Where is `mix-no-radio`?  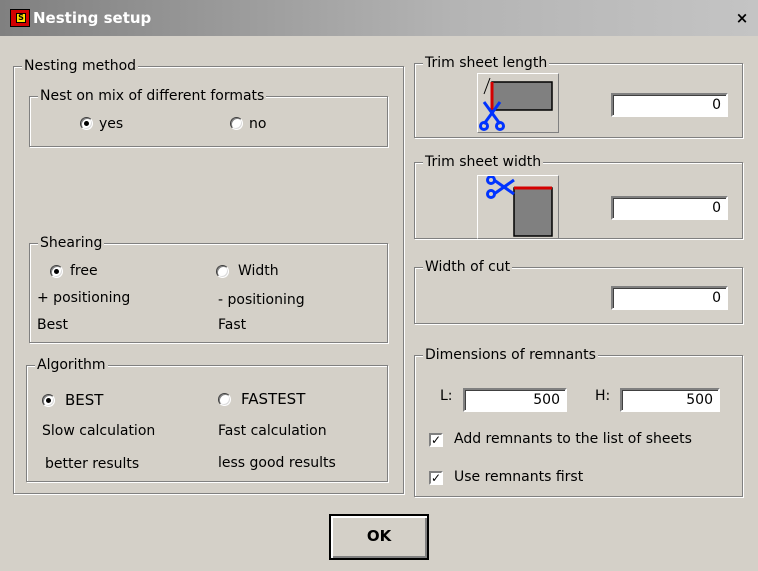 mix-no-radio is located at coordinates (236, 123).